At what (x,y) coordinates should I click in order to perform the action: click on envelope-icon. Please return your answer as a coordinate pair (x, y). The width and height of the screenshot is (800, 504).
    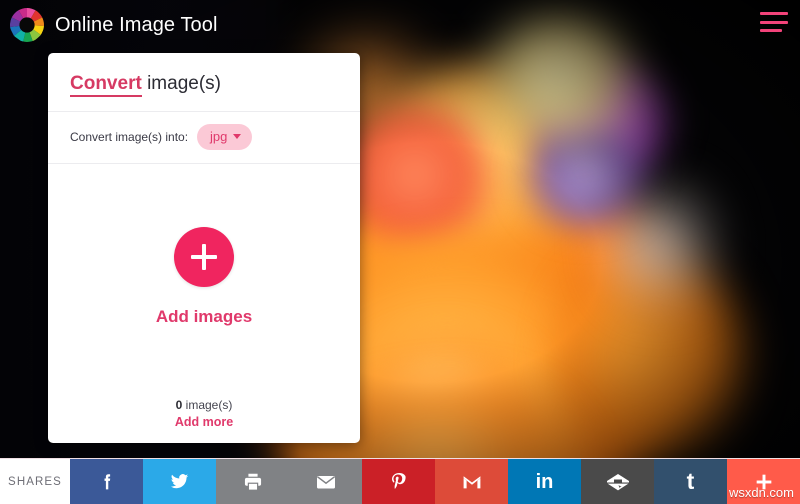
    Looking at the image, I should click on (326, 482).